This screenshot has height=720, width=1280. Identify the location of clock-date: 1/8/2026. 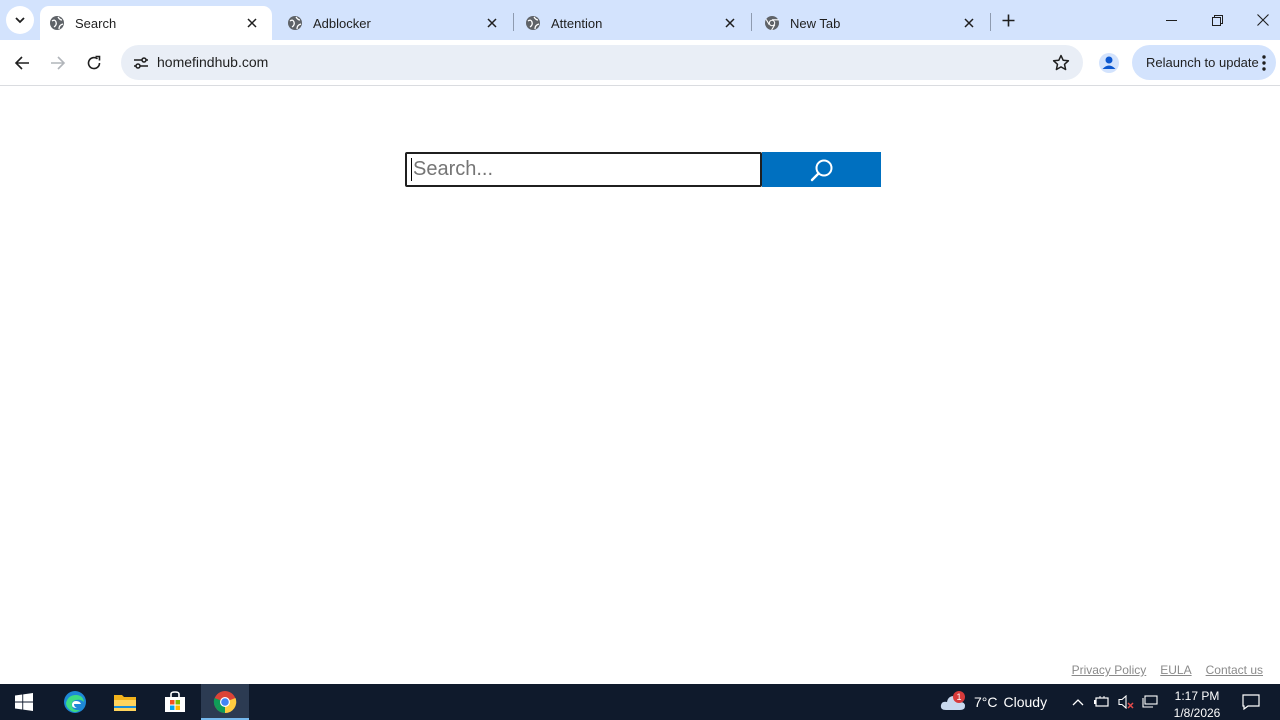
(1197, 713).